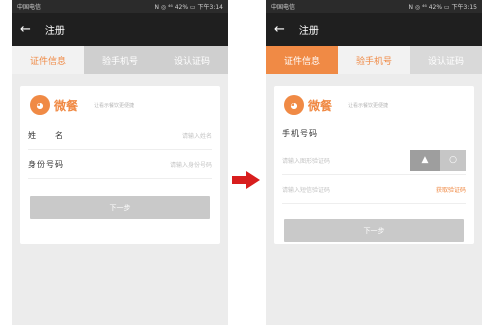 The width and height of the screenshot is (500, 325). Describe the element at coordinates (246, 180) in the screenshot. I see `red-arrow-icon` at that location.